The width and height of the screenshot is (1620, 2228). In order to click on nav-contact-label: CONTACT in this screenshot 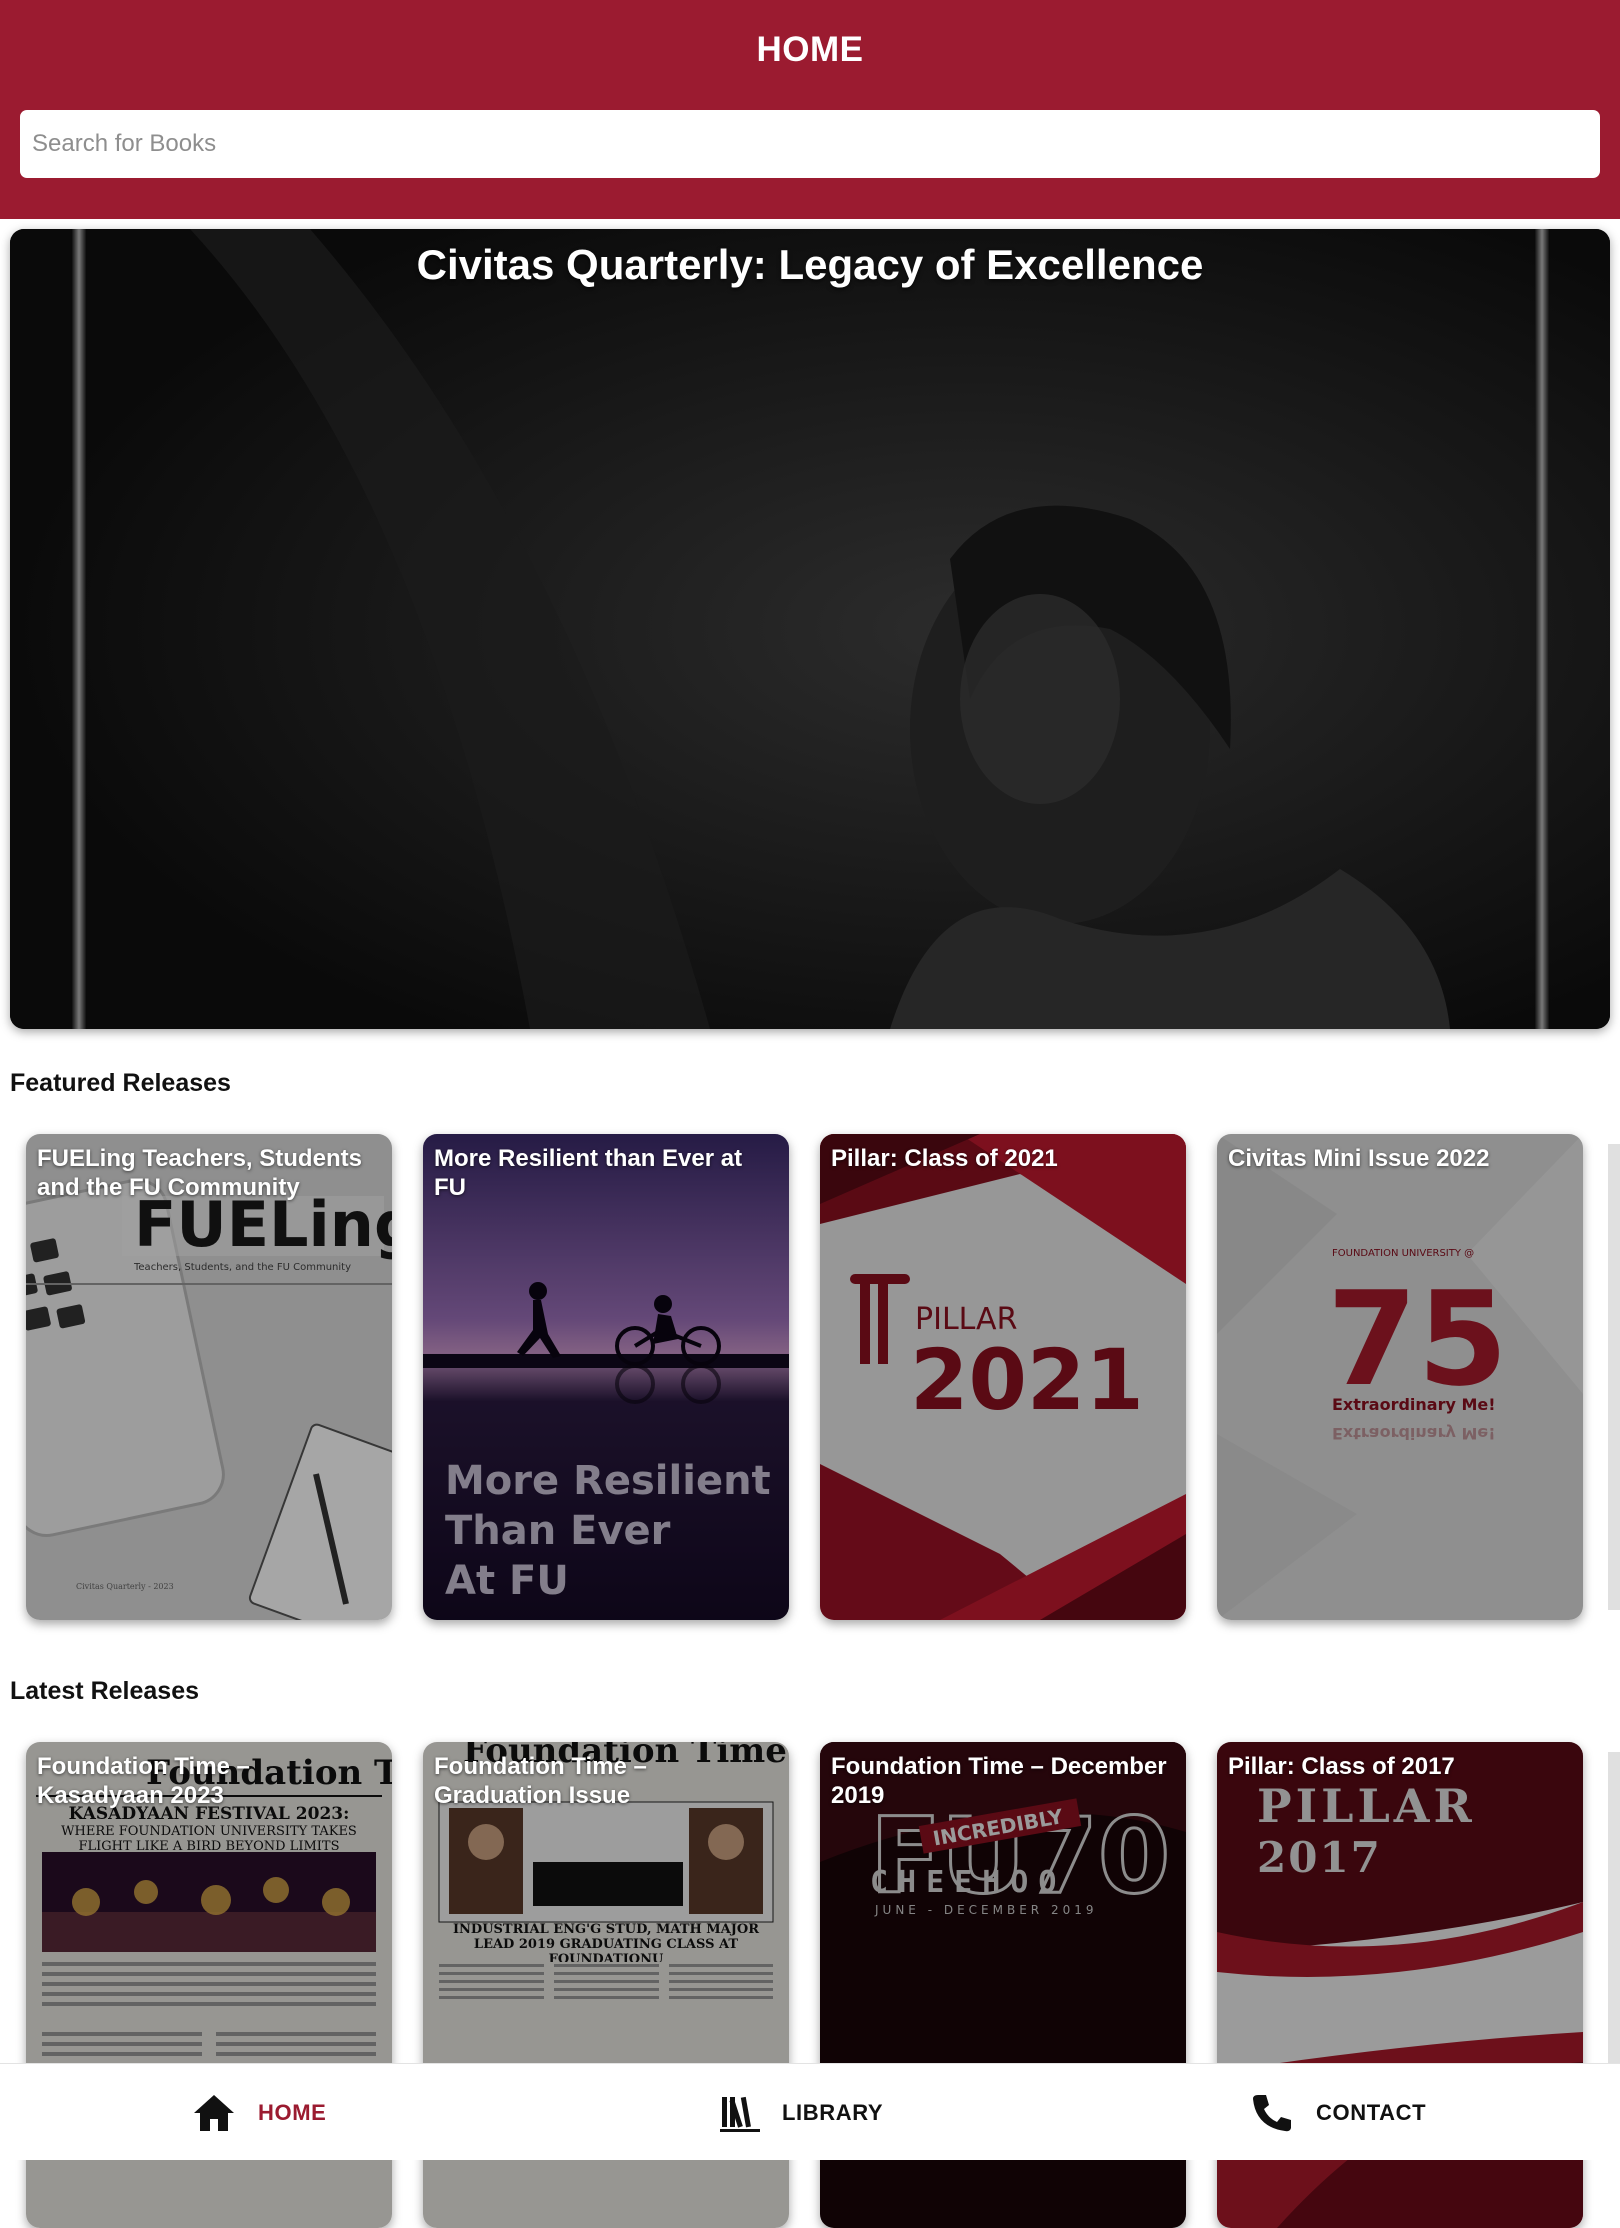, I will do `click(1371, 2113)`.